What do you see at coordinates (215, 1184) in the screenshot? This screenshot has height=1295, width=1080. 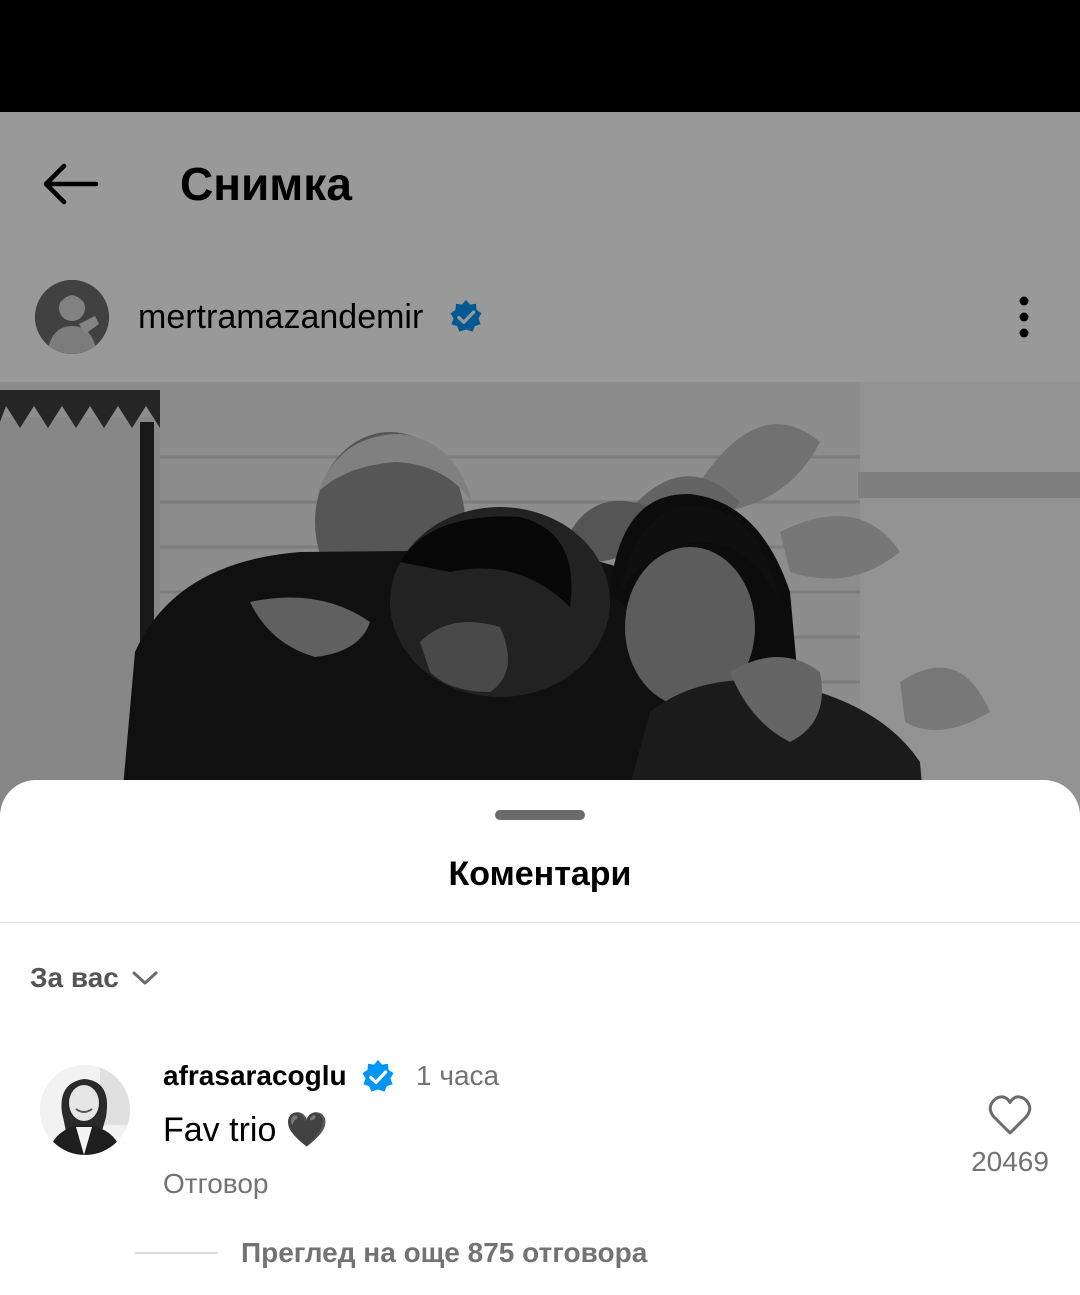 I see `reply-button: Отговор` at bounding box center [215, 1184].